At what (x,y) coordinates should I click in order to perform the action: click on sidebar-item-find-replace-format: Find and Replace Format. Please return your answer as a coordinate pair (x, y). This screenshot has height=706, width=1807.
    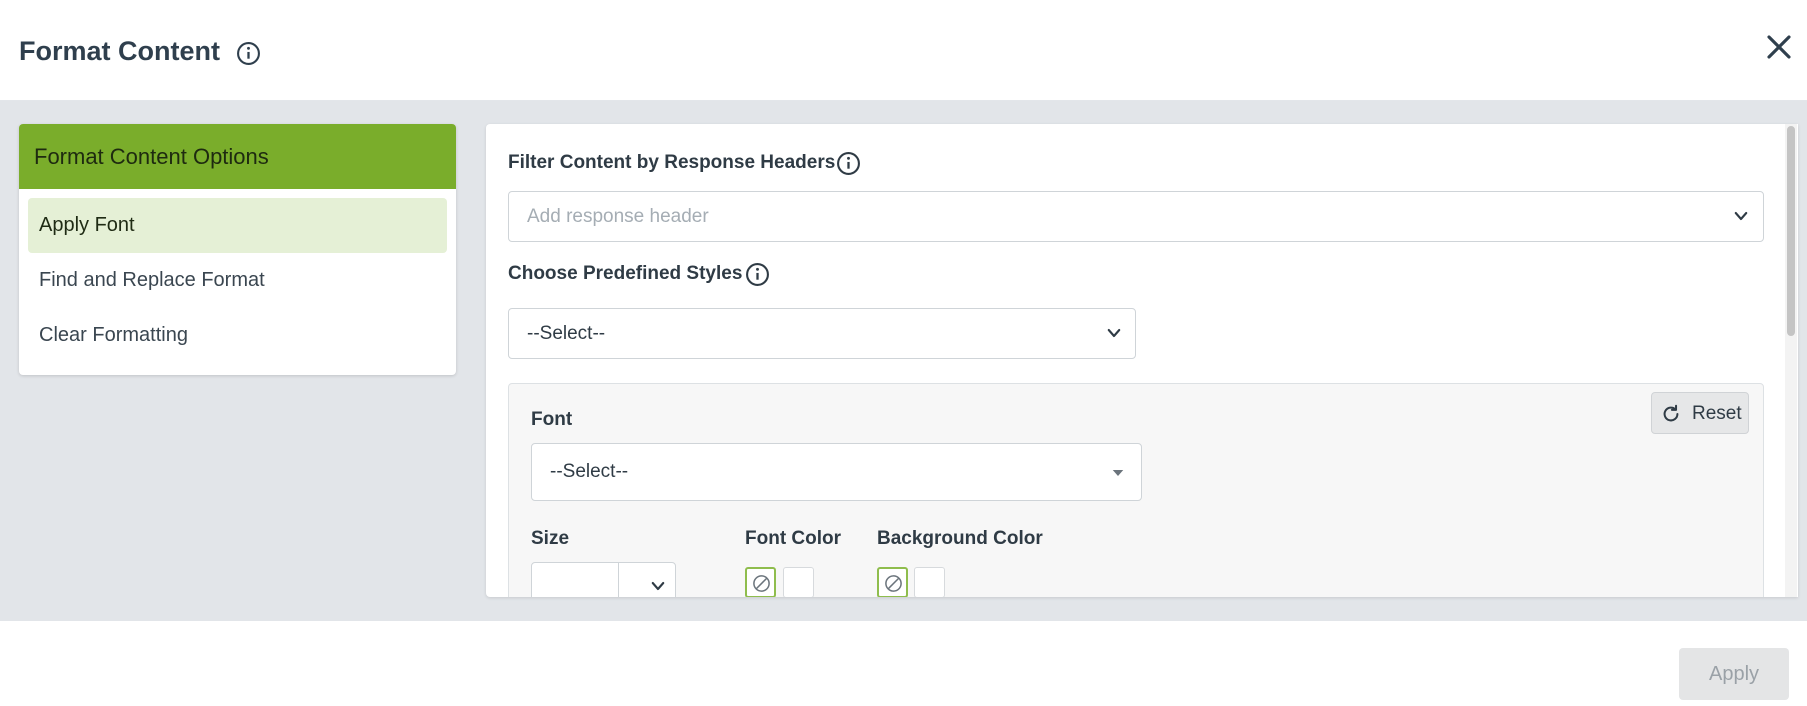
    Looking at the image, I should click on (237, 280).